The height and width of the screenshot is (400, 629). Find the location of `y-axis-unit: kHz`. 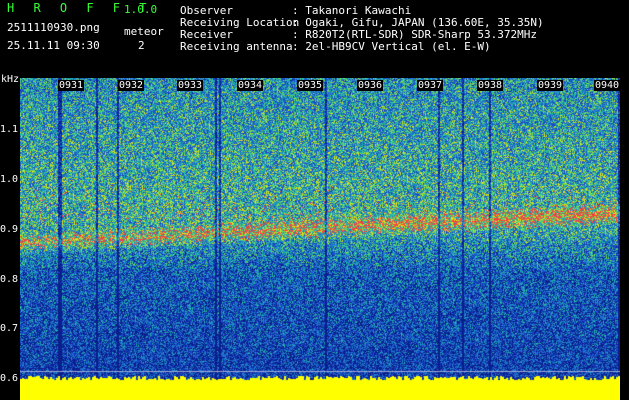

y-axis-unit: kHz is located at coordinates (10, 79).